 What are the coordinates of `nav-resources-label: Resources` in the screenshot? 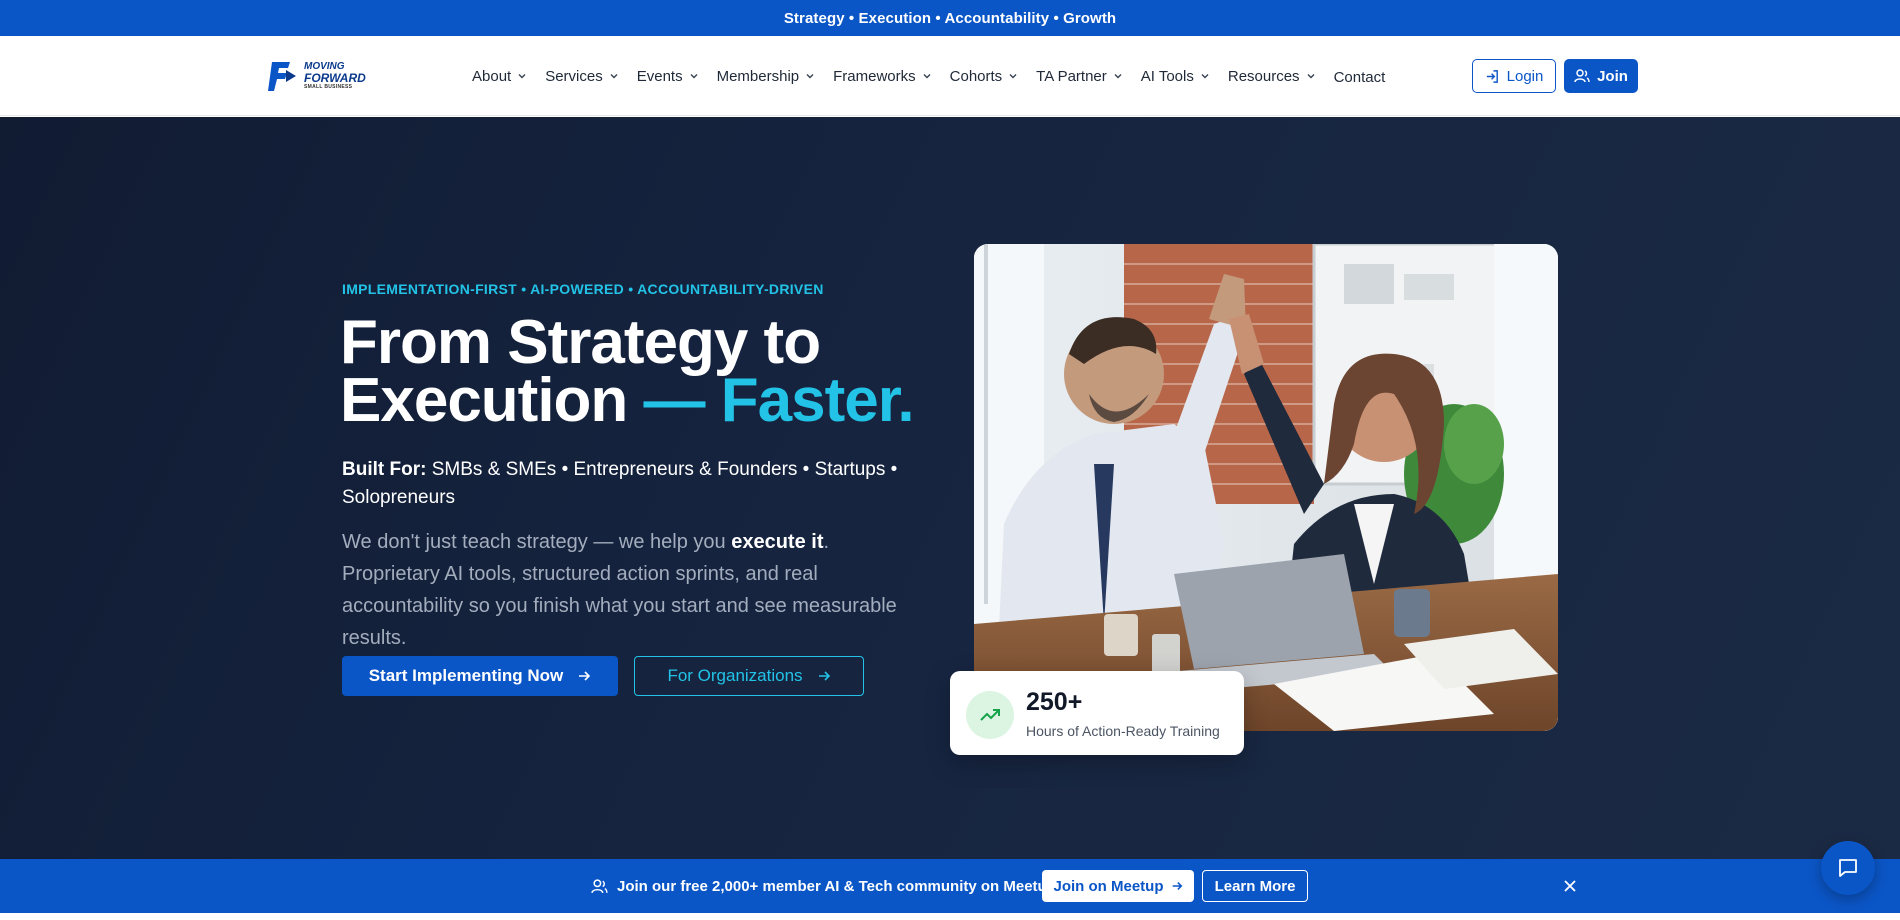 It's located at (1263, 76).